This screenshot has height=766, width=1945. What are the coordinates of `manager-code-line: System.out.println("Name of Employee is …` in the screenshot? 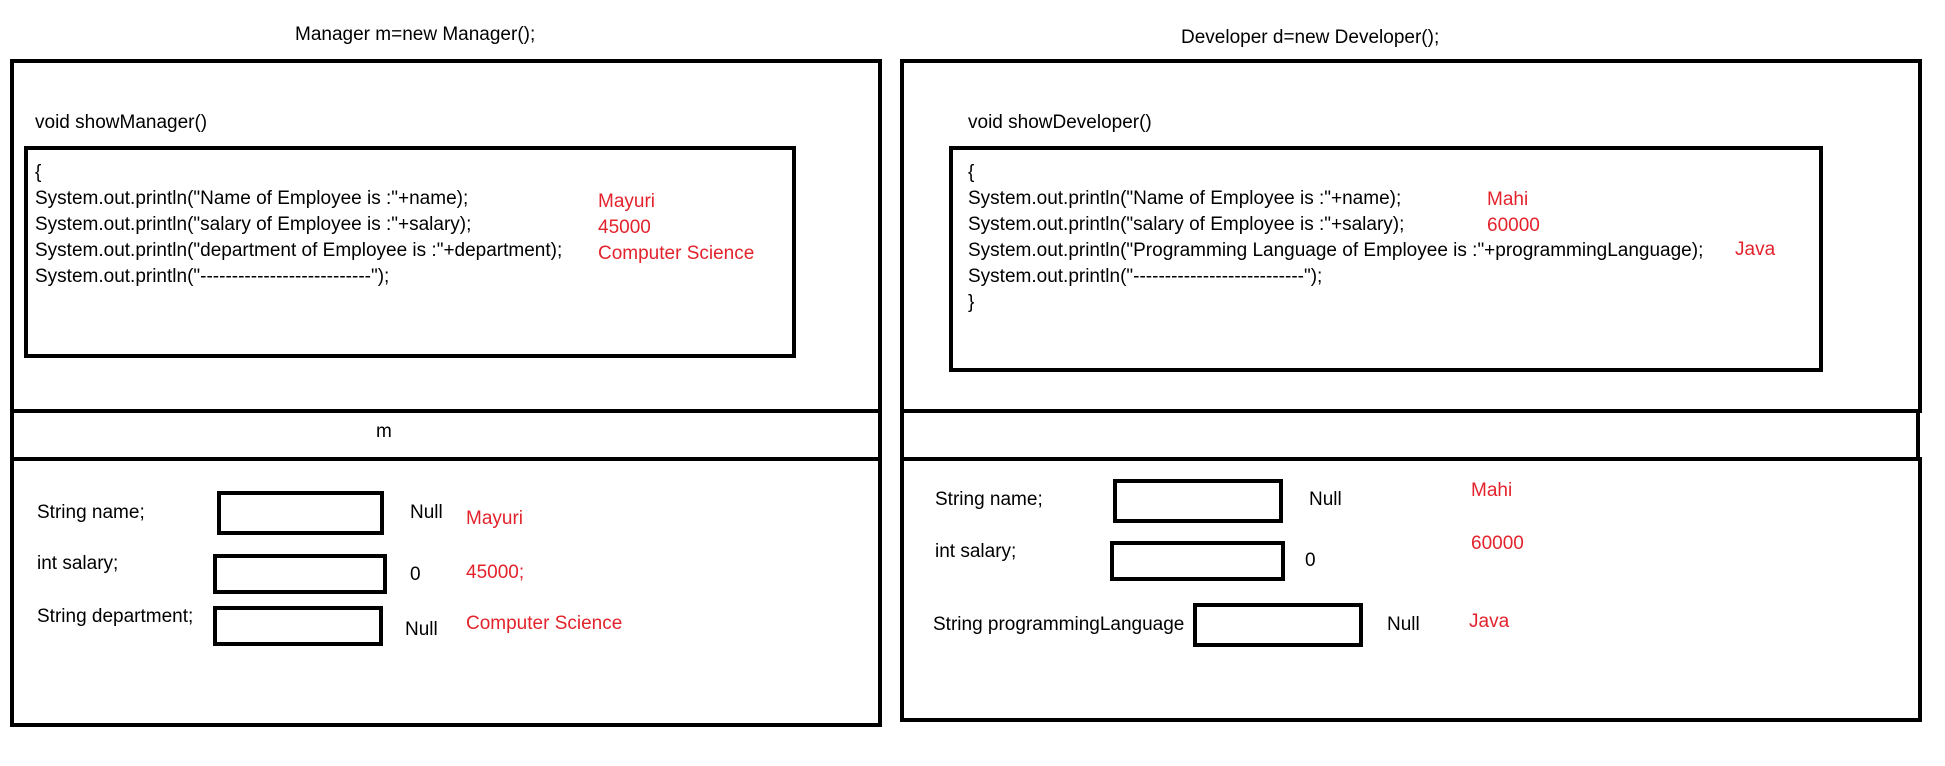 It's located at (252, 198).